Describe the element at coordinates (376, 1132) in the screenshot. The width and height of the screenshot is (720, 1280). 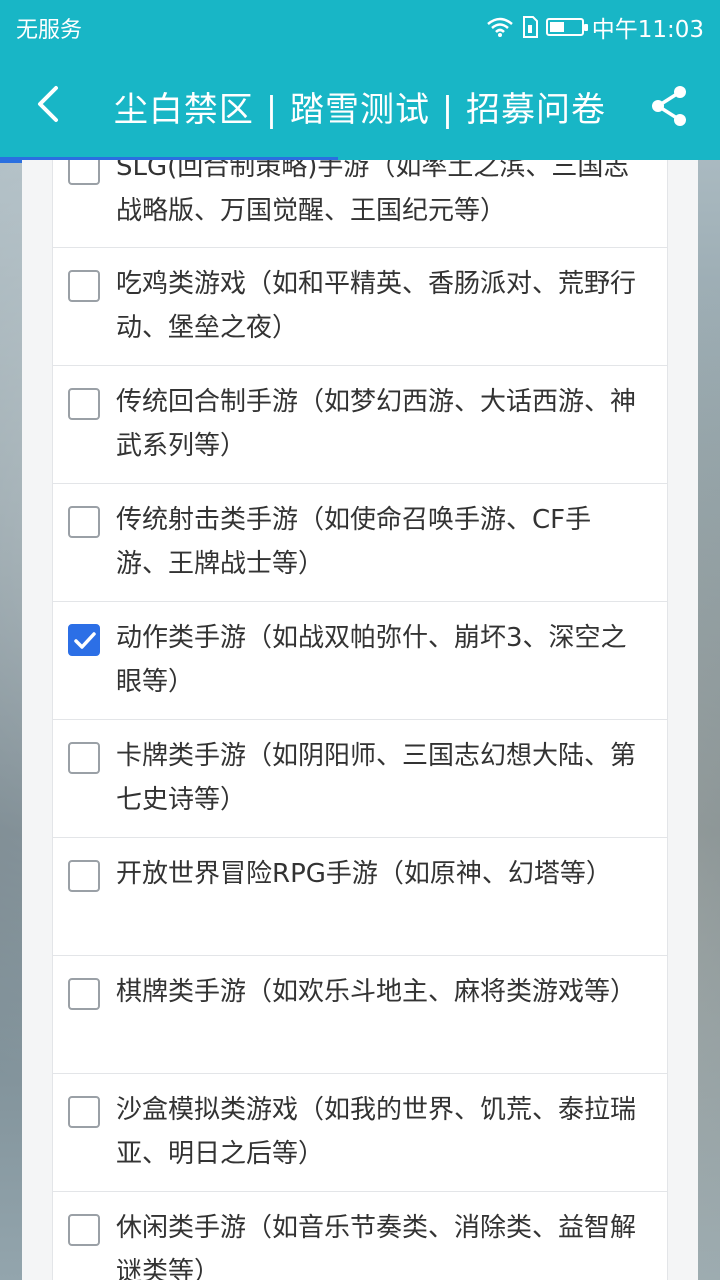
I see `option-label: 沙盒模拟类游戏（如我的世界、饥荒、泰拉瑞亚、明日之后等）` at that location.